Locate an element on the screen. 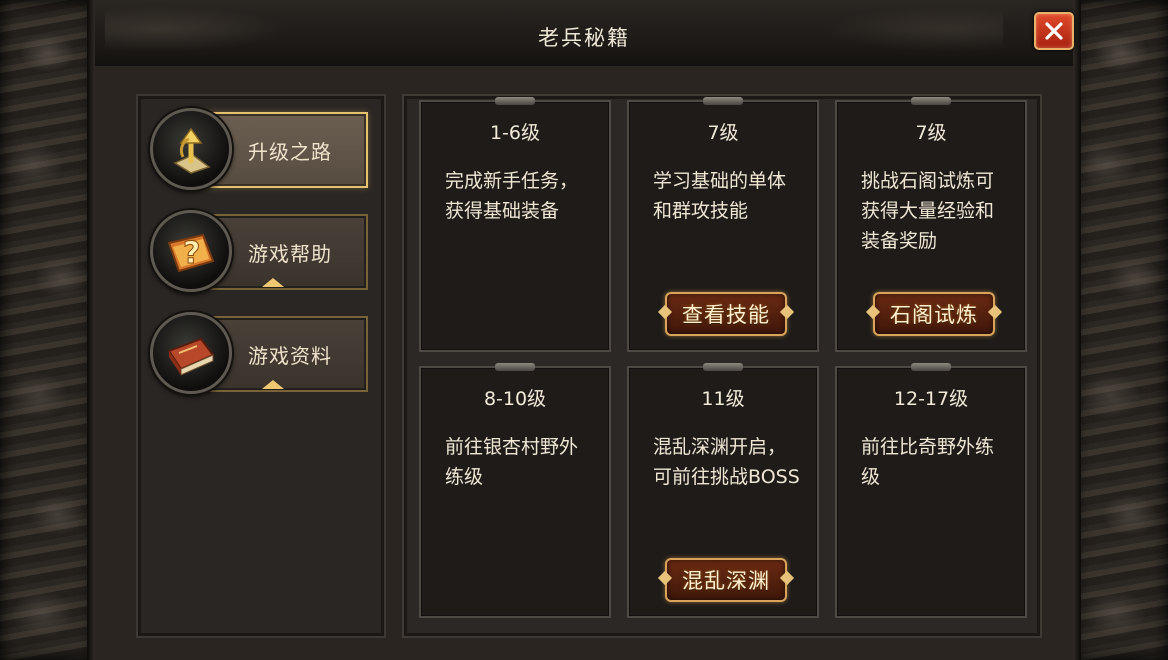 The height and width of the screenshot is (660, 1168). left-ornate-pillar is located at coordinates (47, 330).